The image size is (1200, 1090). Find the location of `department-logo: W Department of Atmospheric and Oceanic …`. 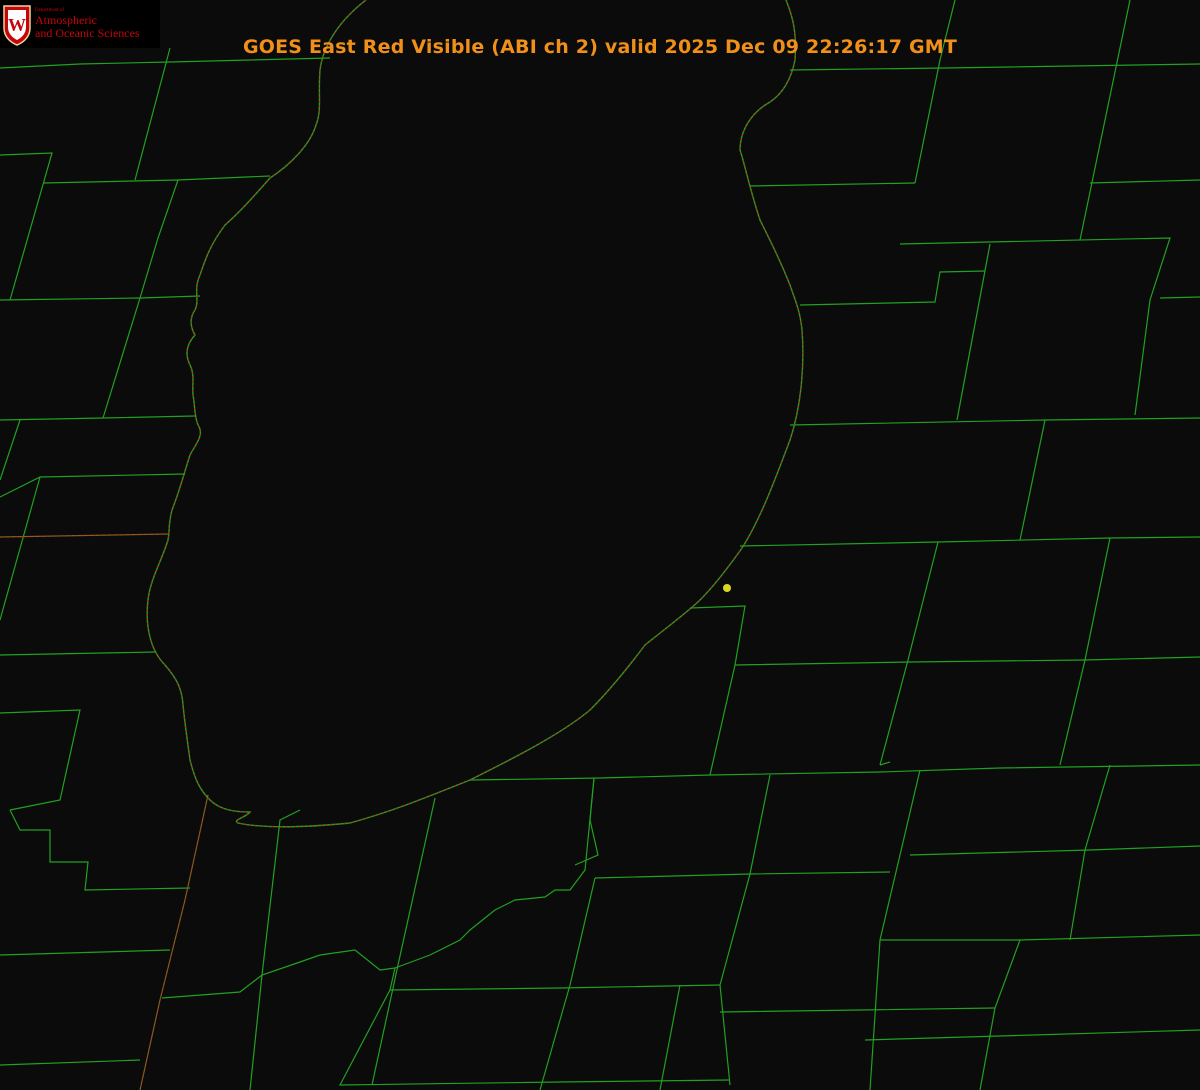

department-logo: W Department of Atmospheric and Oceanic … is located at coordinates (80, 24).